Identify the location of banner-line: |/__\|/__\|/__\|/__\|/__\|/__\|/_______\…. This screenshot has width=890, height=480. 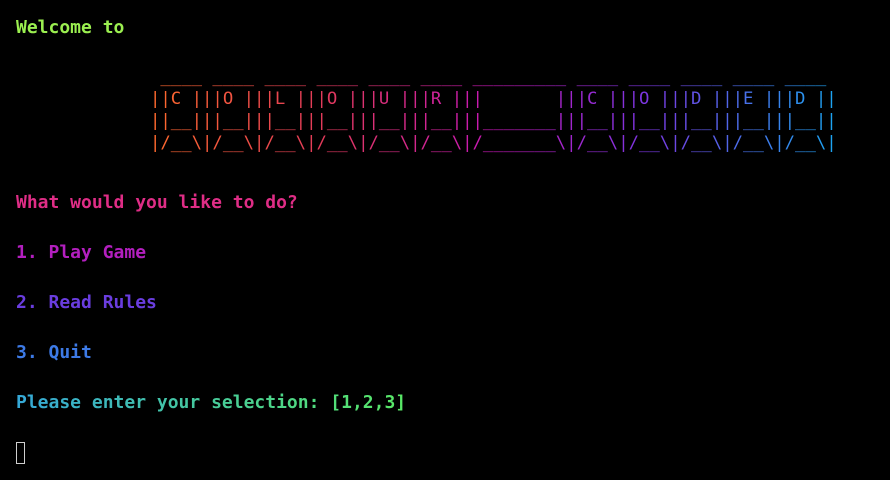
(493, 143).